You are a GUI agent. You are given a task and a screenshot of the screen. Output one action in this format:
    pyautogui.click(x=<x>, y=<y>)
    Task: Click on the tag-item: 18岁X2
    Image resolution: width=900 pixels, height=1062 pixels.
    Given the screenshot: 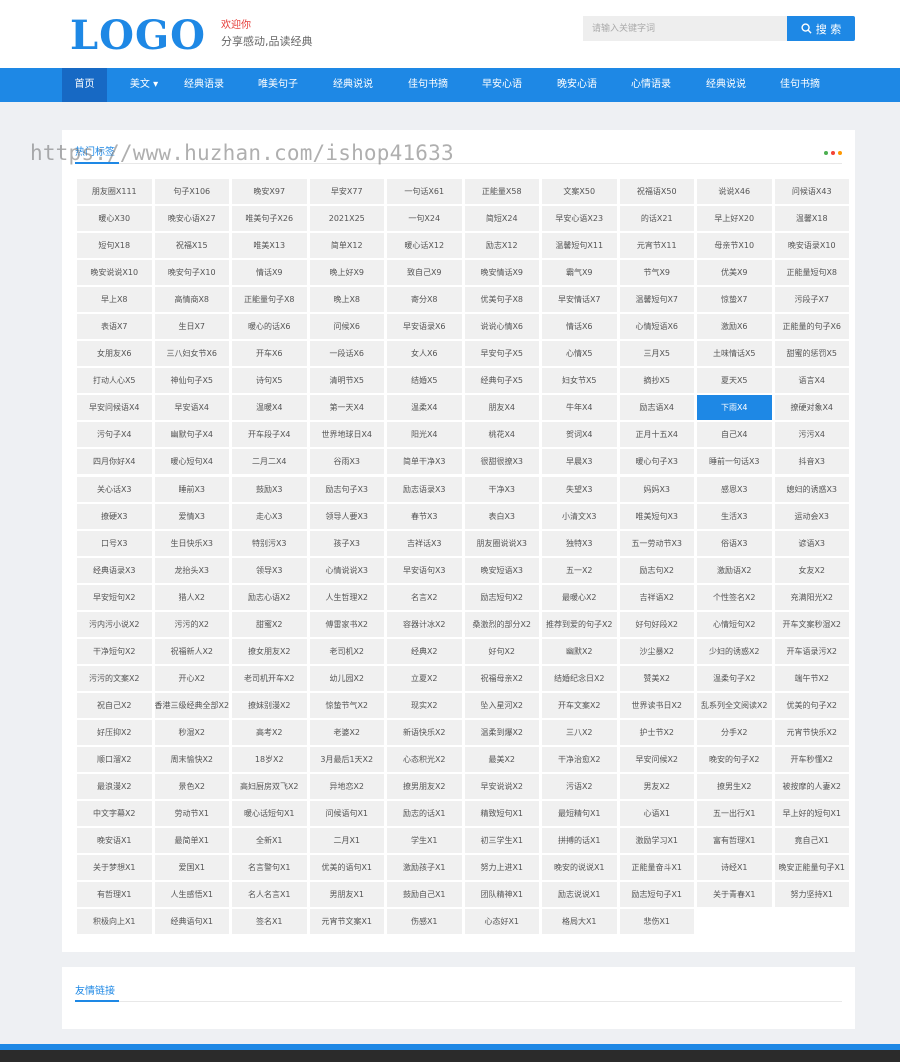 What is the action you would take?
    pyautogui.click(x=269, y=759)
    